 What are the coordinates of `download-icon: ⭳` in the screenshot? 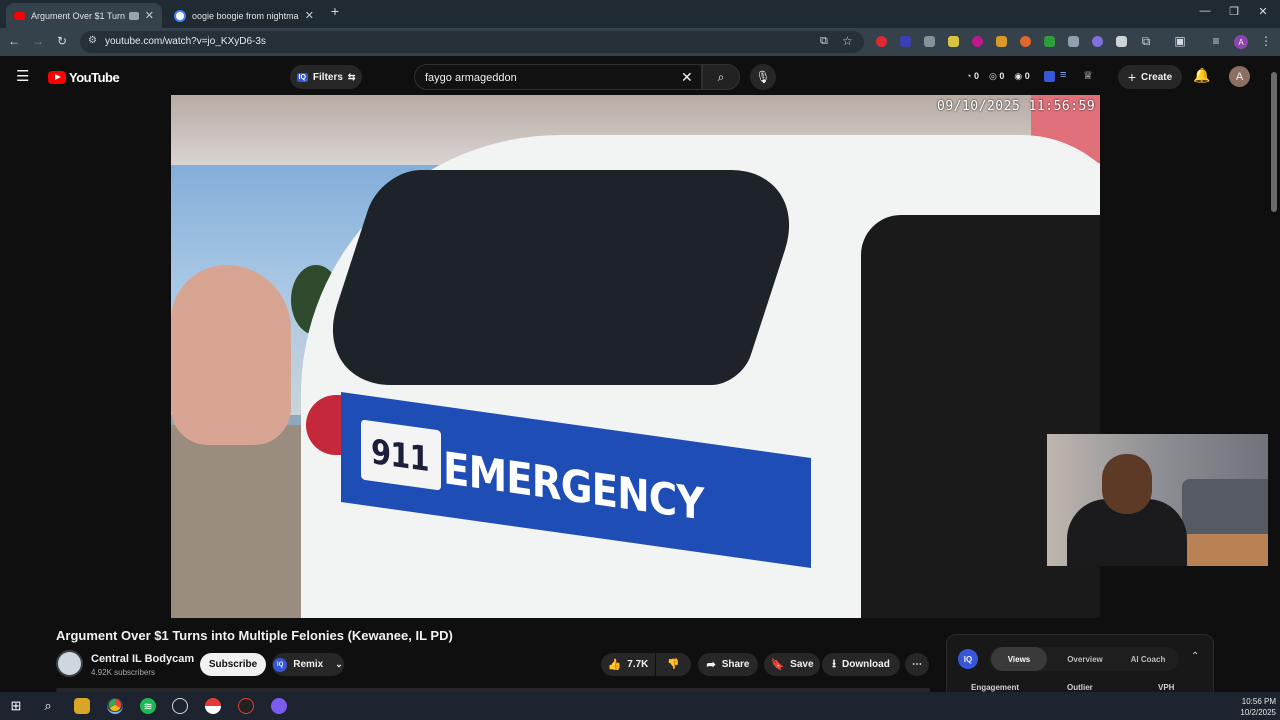 It's located at (834, 664).